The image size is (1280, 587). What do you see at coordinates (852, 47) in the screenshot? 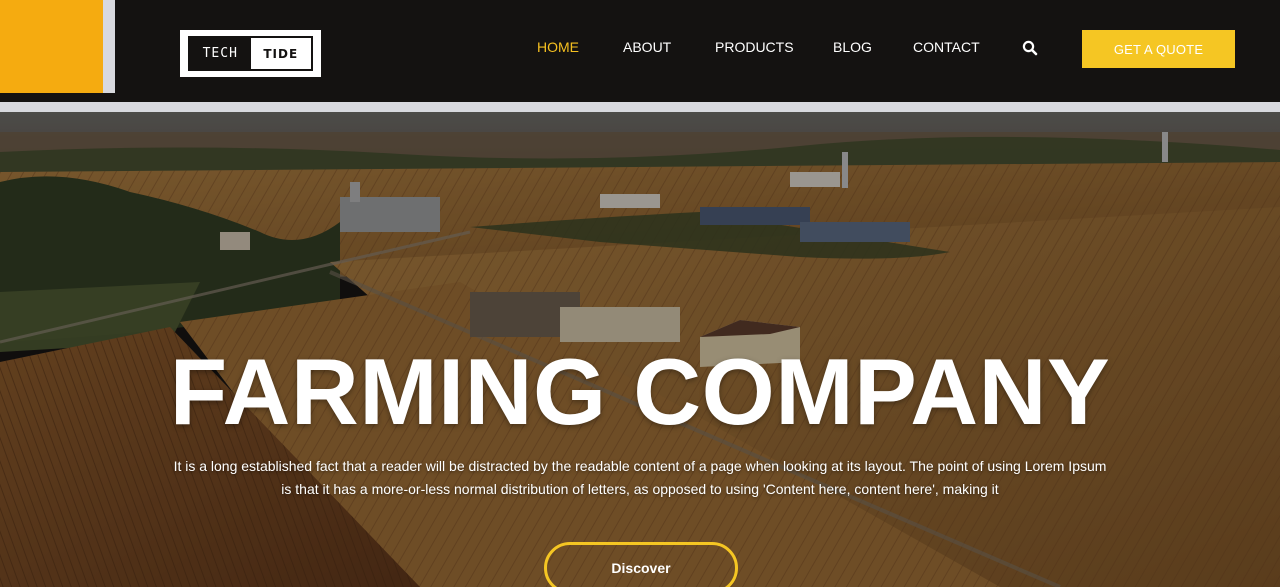
I see `nav-item-blog: BLOG` at bounding box center [852, 47].